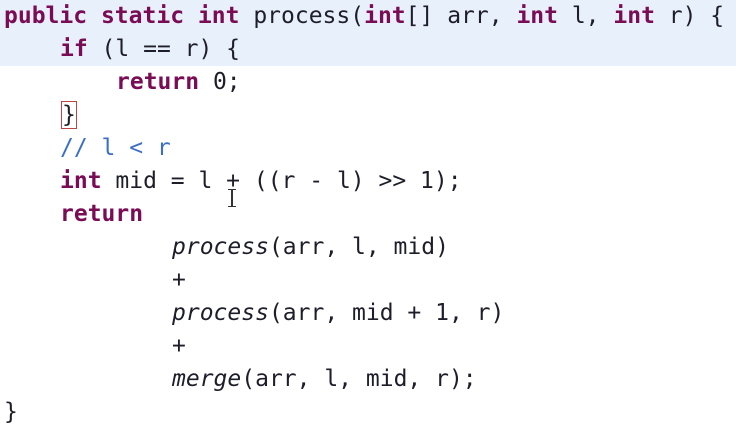  Describe the element at coordinates (46, 16) in the screenshot. I see `keyword: public` at that location.